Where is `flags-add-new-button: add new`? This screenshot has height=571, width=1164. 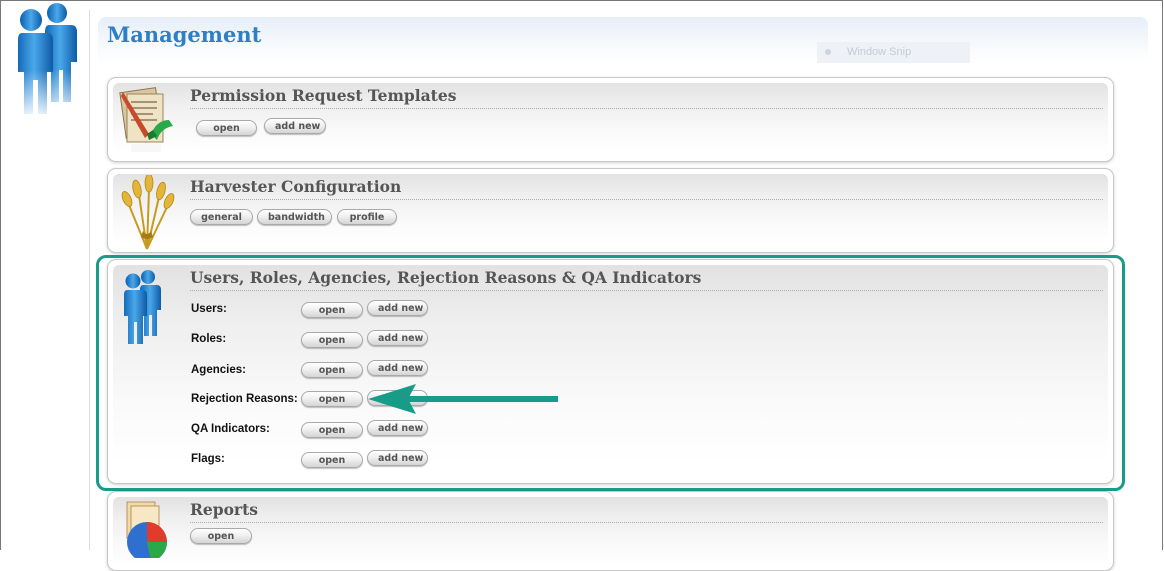
flags-add-new-button: add new is located at coordinates (397, 458).